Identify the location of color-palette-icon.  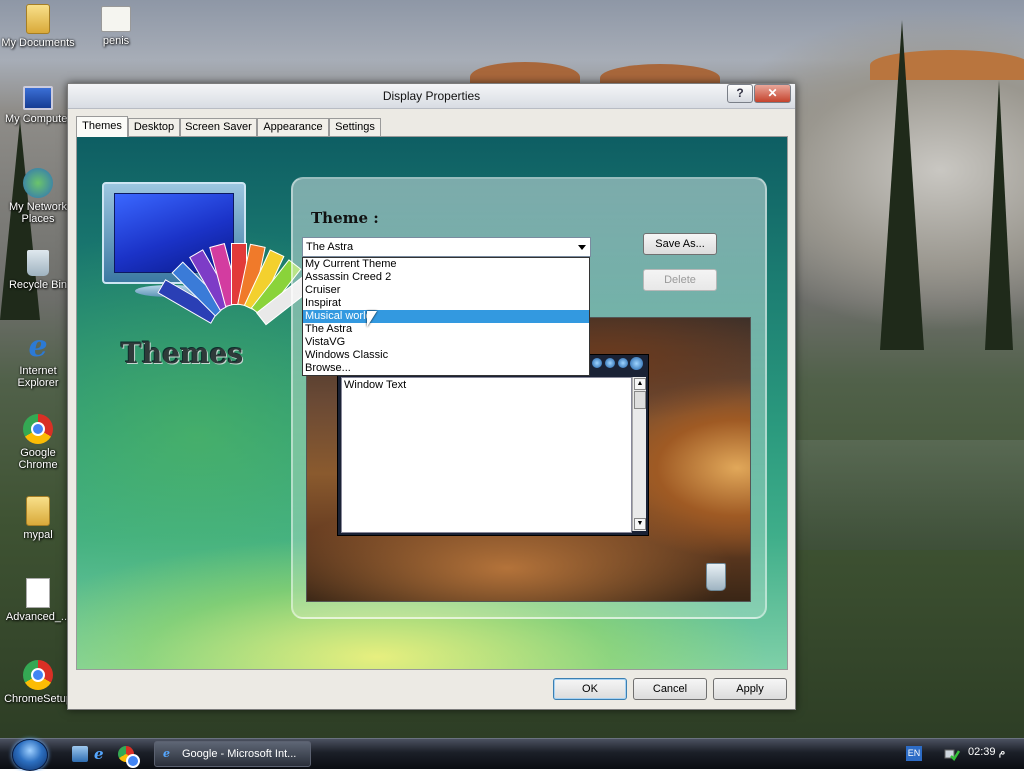
(236, 285).